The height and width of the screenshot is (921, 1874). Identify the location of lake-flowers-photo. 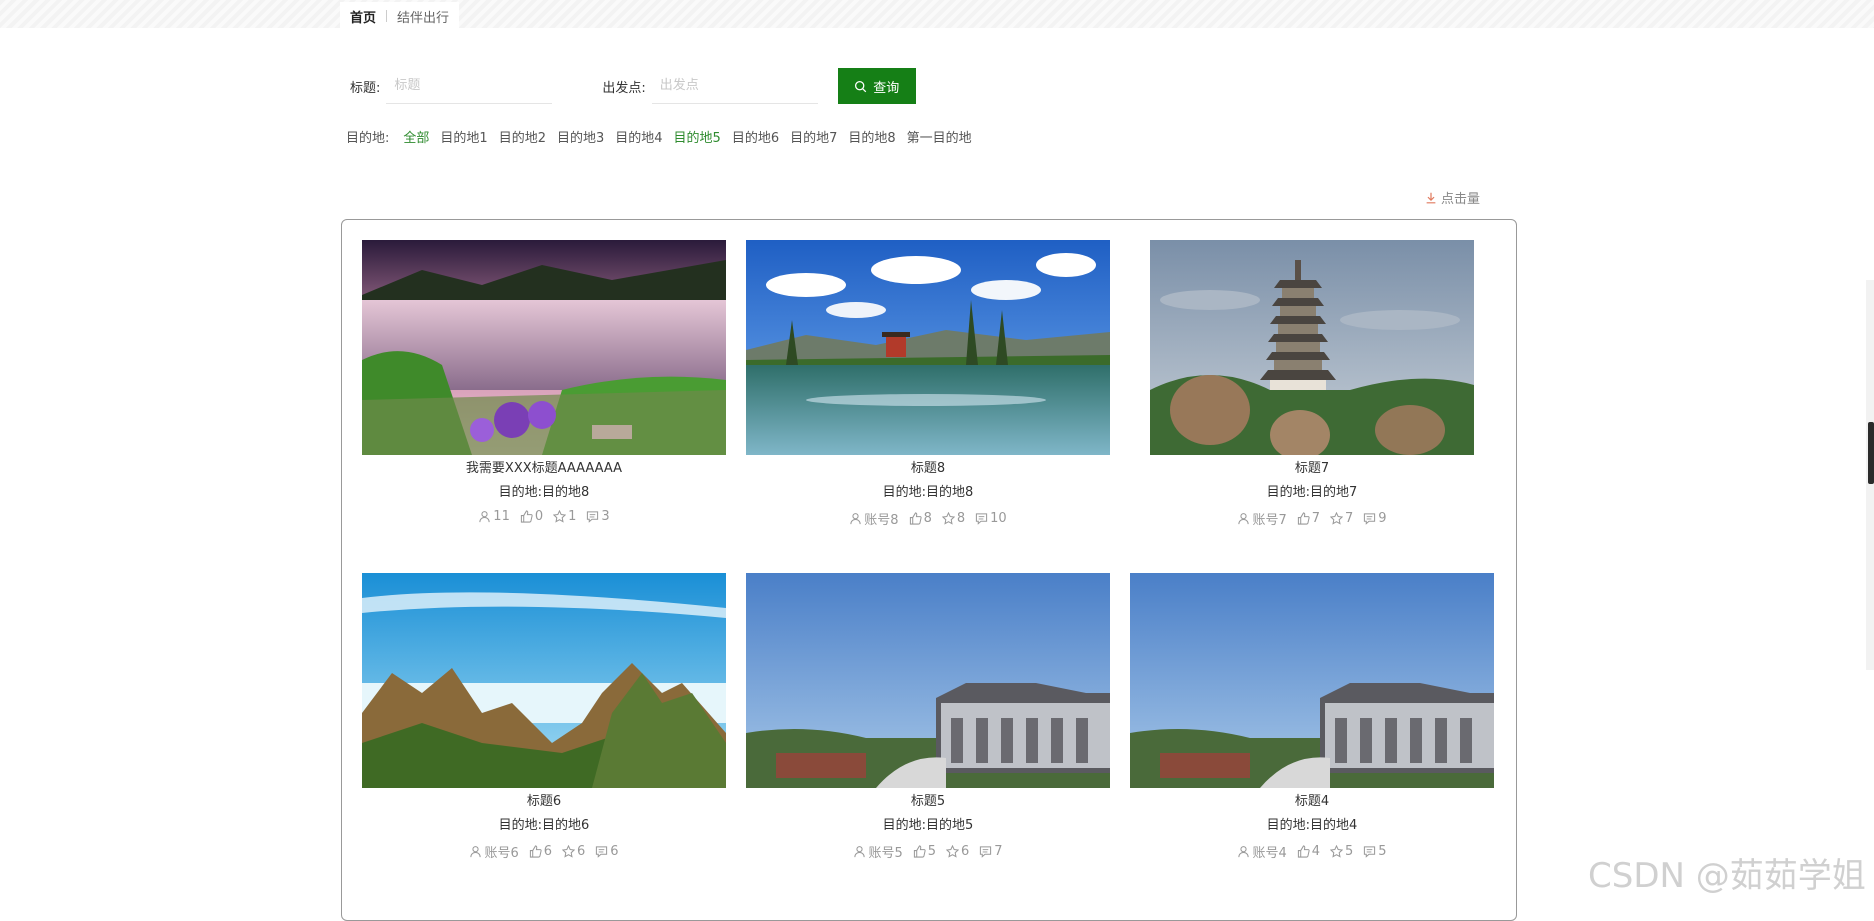
(544, 347).